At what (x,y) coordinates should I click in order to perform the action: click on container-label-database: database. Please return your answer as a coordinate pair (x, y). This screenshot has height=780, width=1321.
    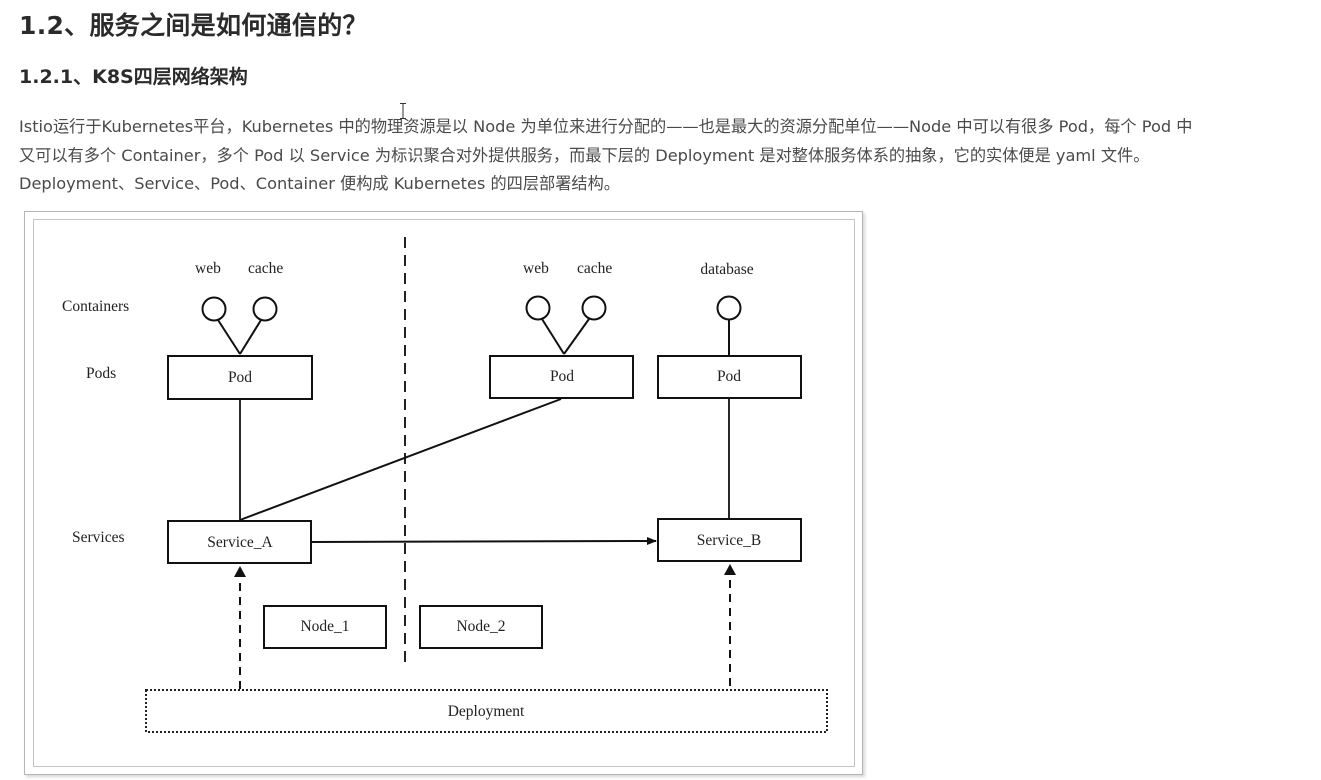
    Looking at the image, I should click on (726, 269).